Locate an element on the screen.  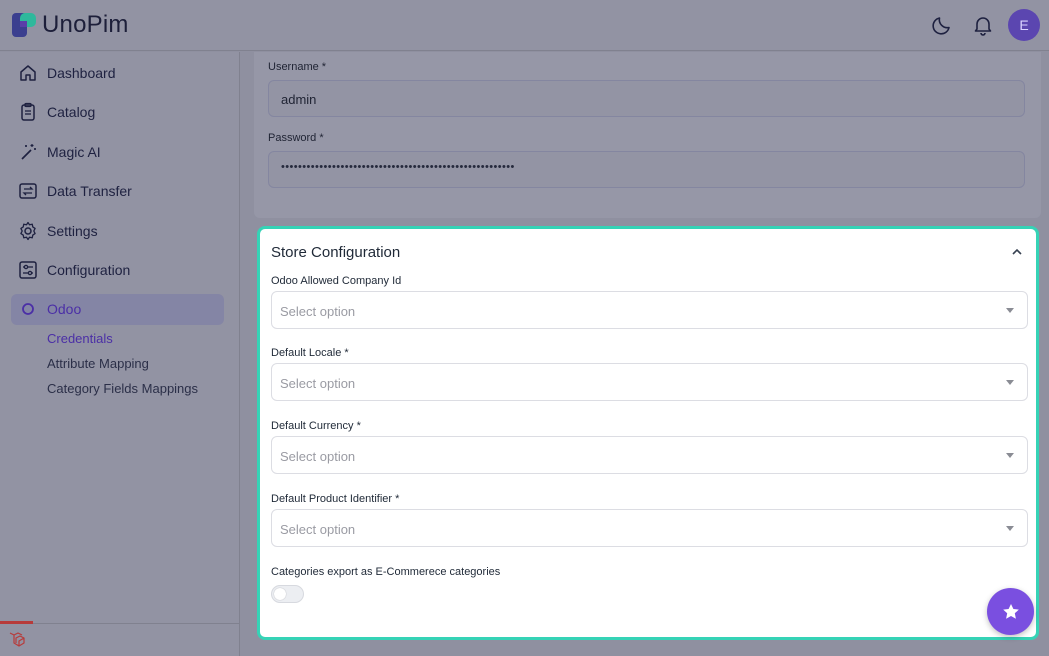
username-label: Username * is located at coordinates (297, 67).